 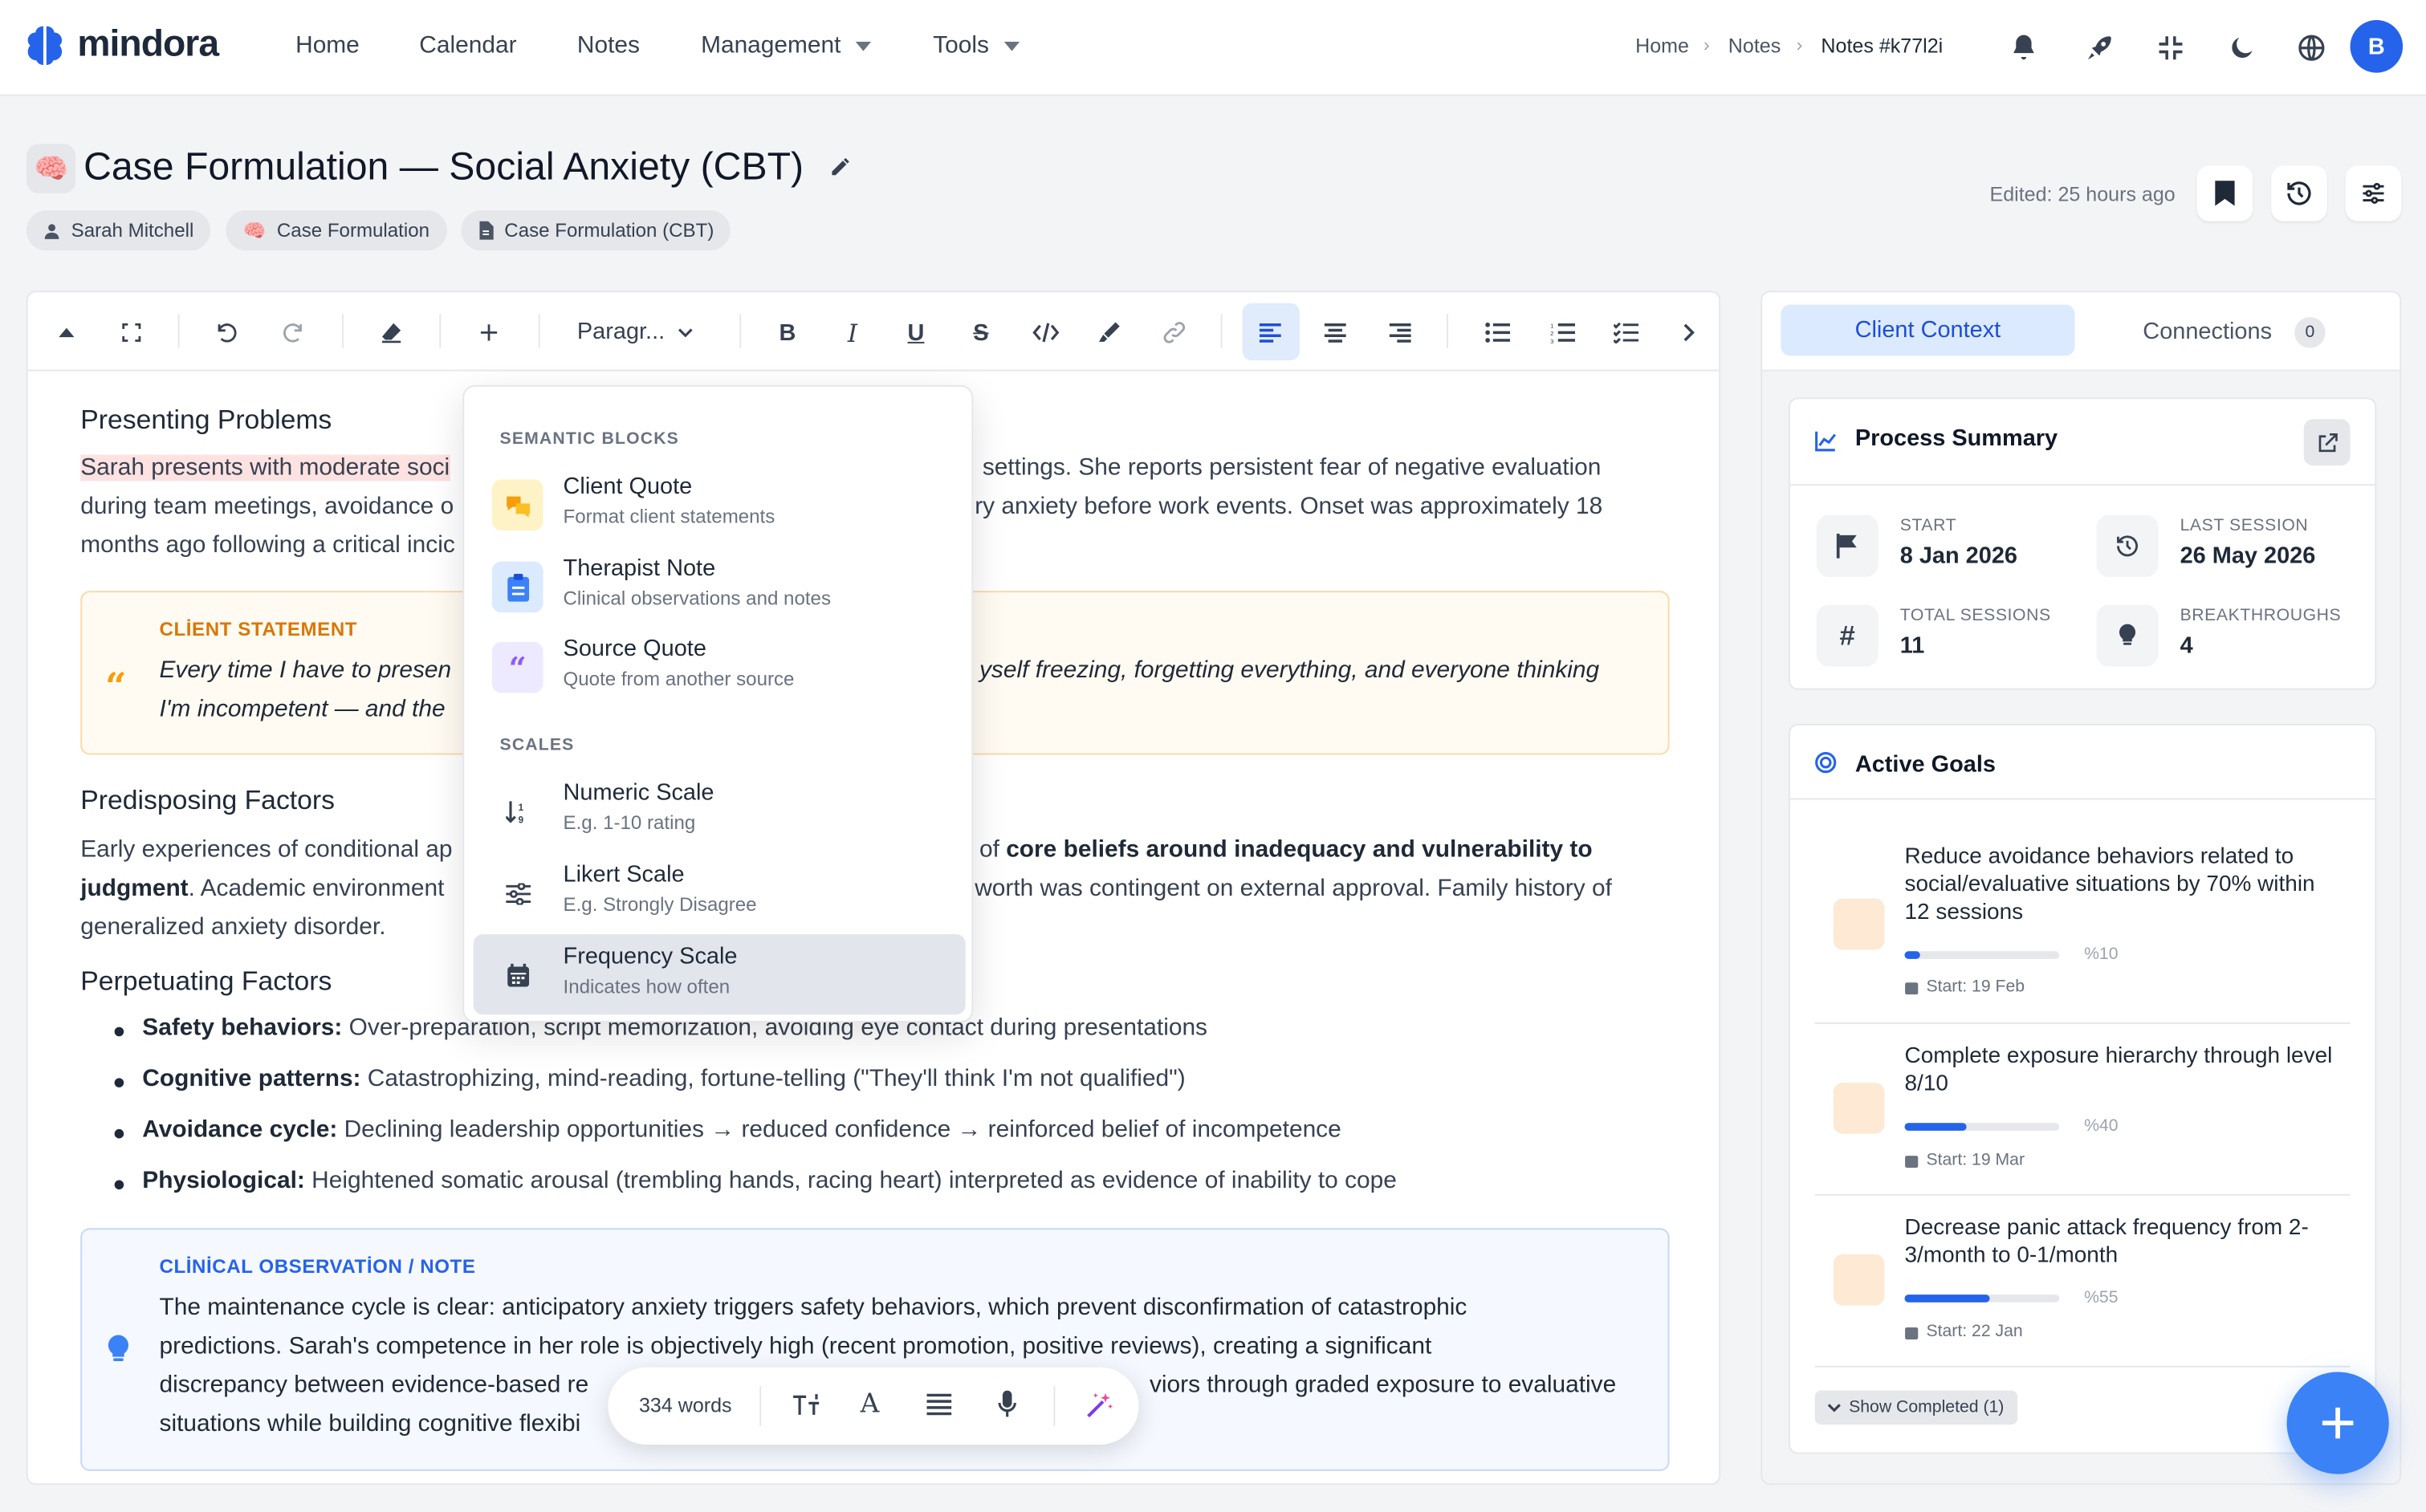 What do you see at coordinates (787, 332) in the screenshot?
I see `bold-button: B` at bounding box center [787, 332].